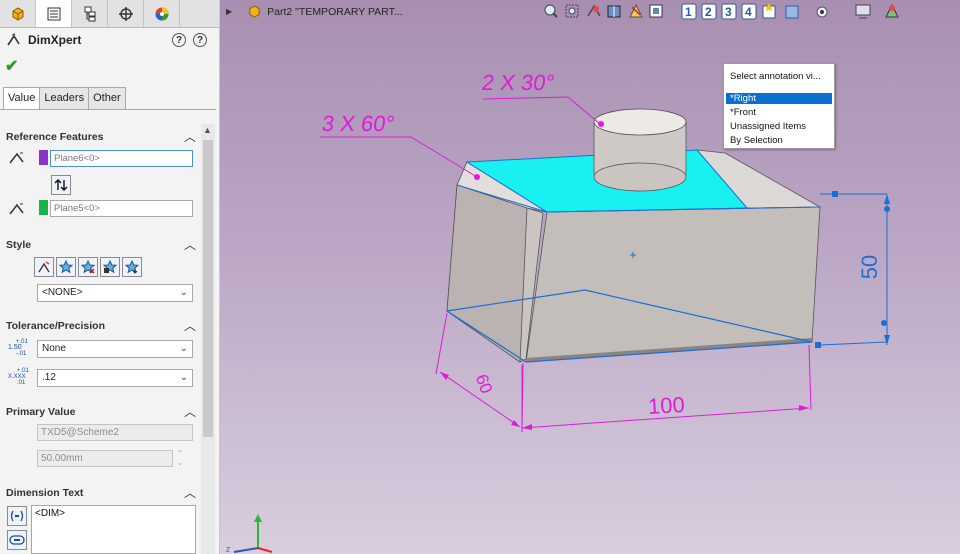 The height and width of the screenshot is (554, 960). I want to click on collapse-primary-chevron-icon: ︿, so click(190, 411).